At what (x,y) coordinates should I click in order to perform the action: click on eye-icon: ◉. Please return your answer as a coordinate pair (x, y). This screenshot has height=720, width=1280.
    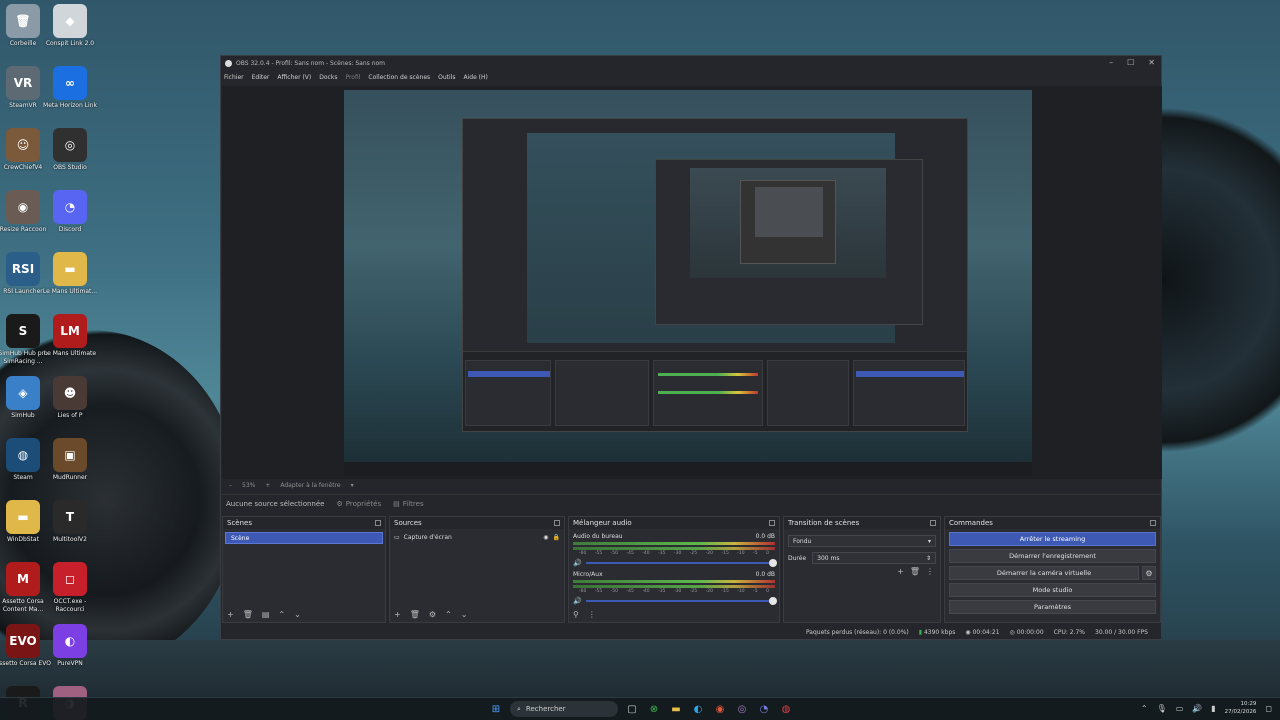
    Looking at the image, I should click on (545, 537).